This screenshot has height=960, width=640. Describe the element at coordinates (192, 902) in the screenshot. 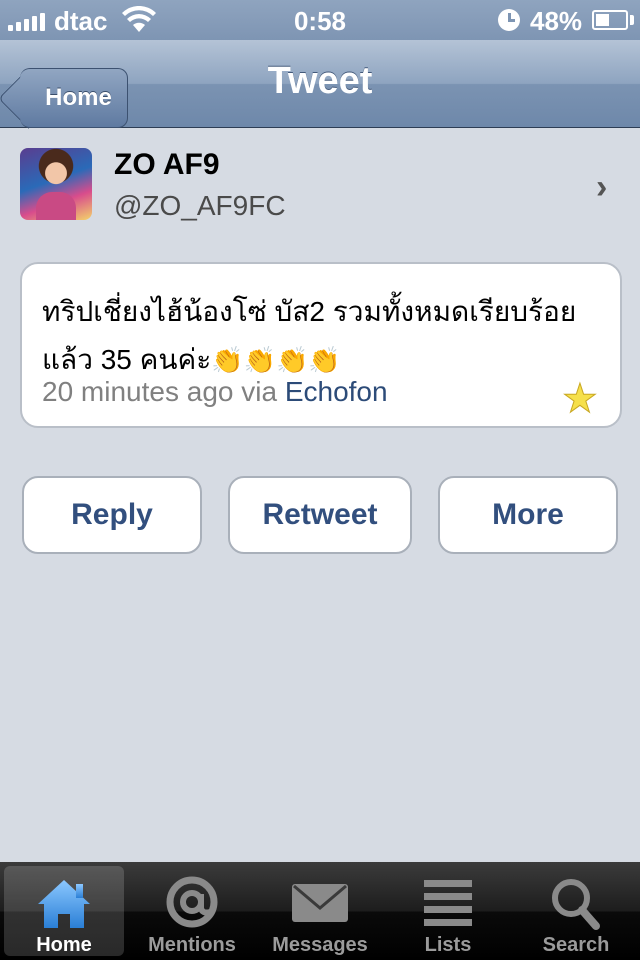

I see `at-icon` at that location.